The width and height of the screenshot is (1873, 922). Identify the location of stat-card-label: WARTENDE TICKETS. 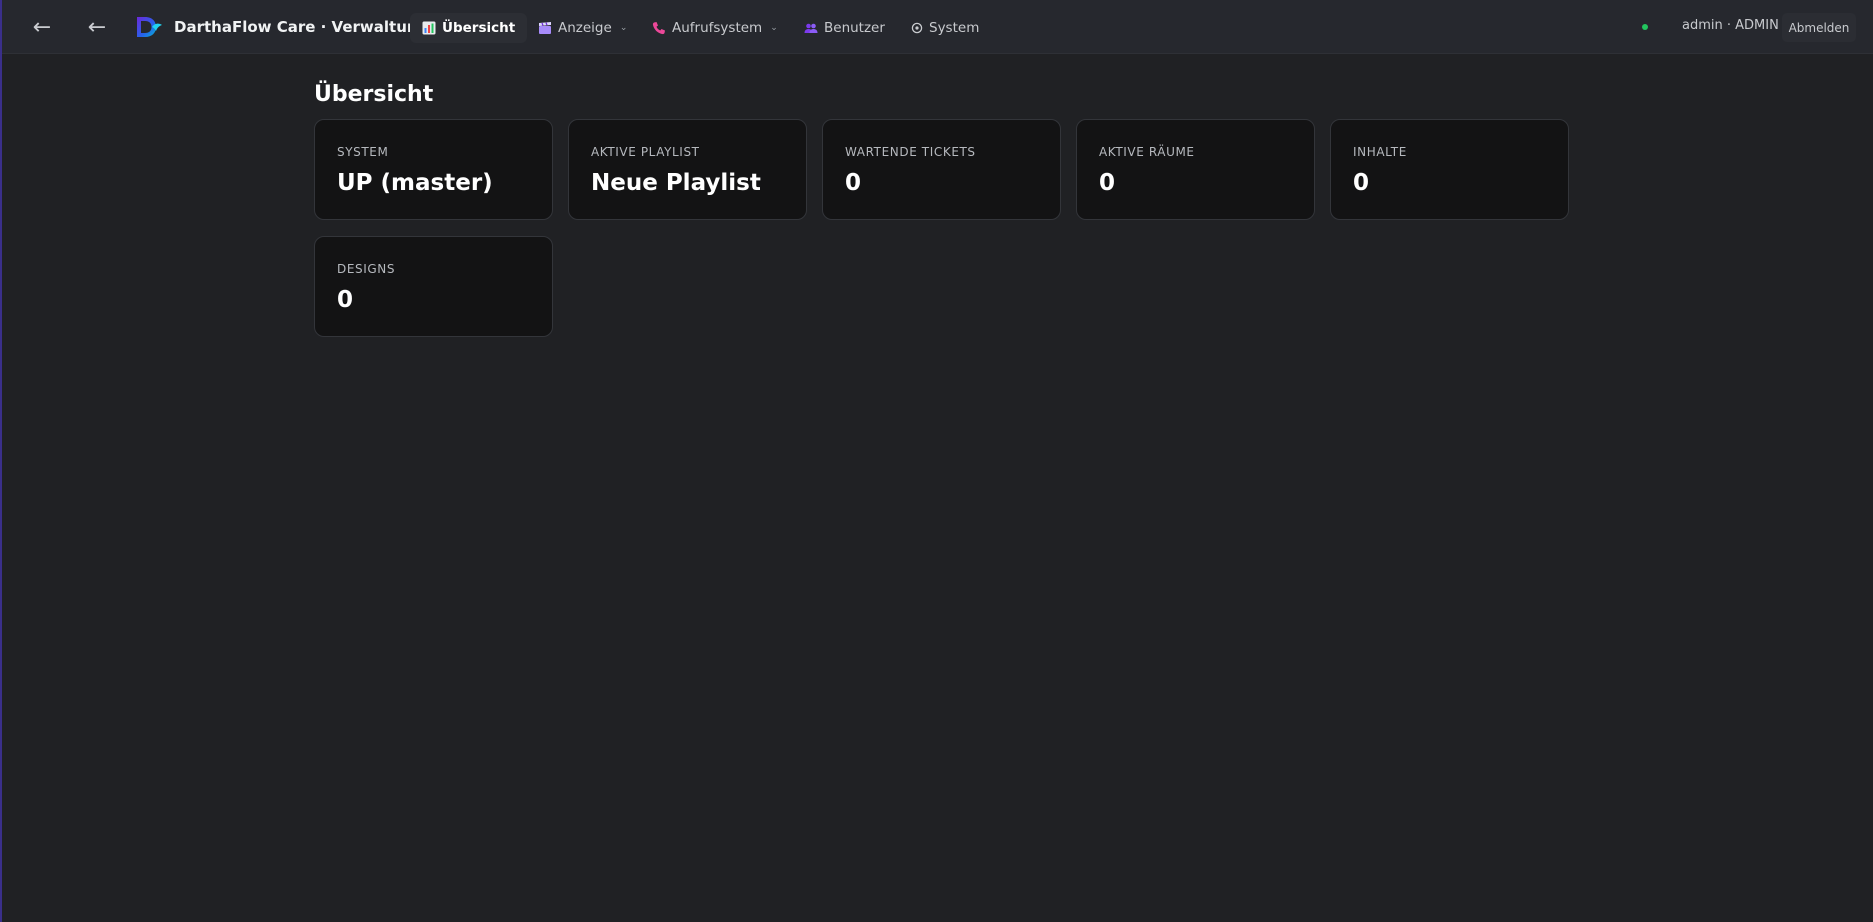
(910, 152).